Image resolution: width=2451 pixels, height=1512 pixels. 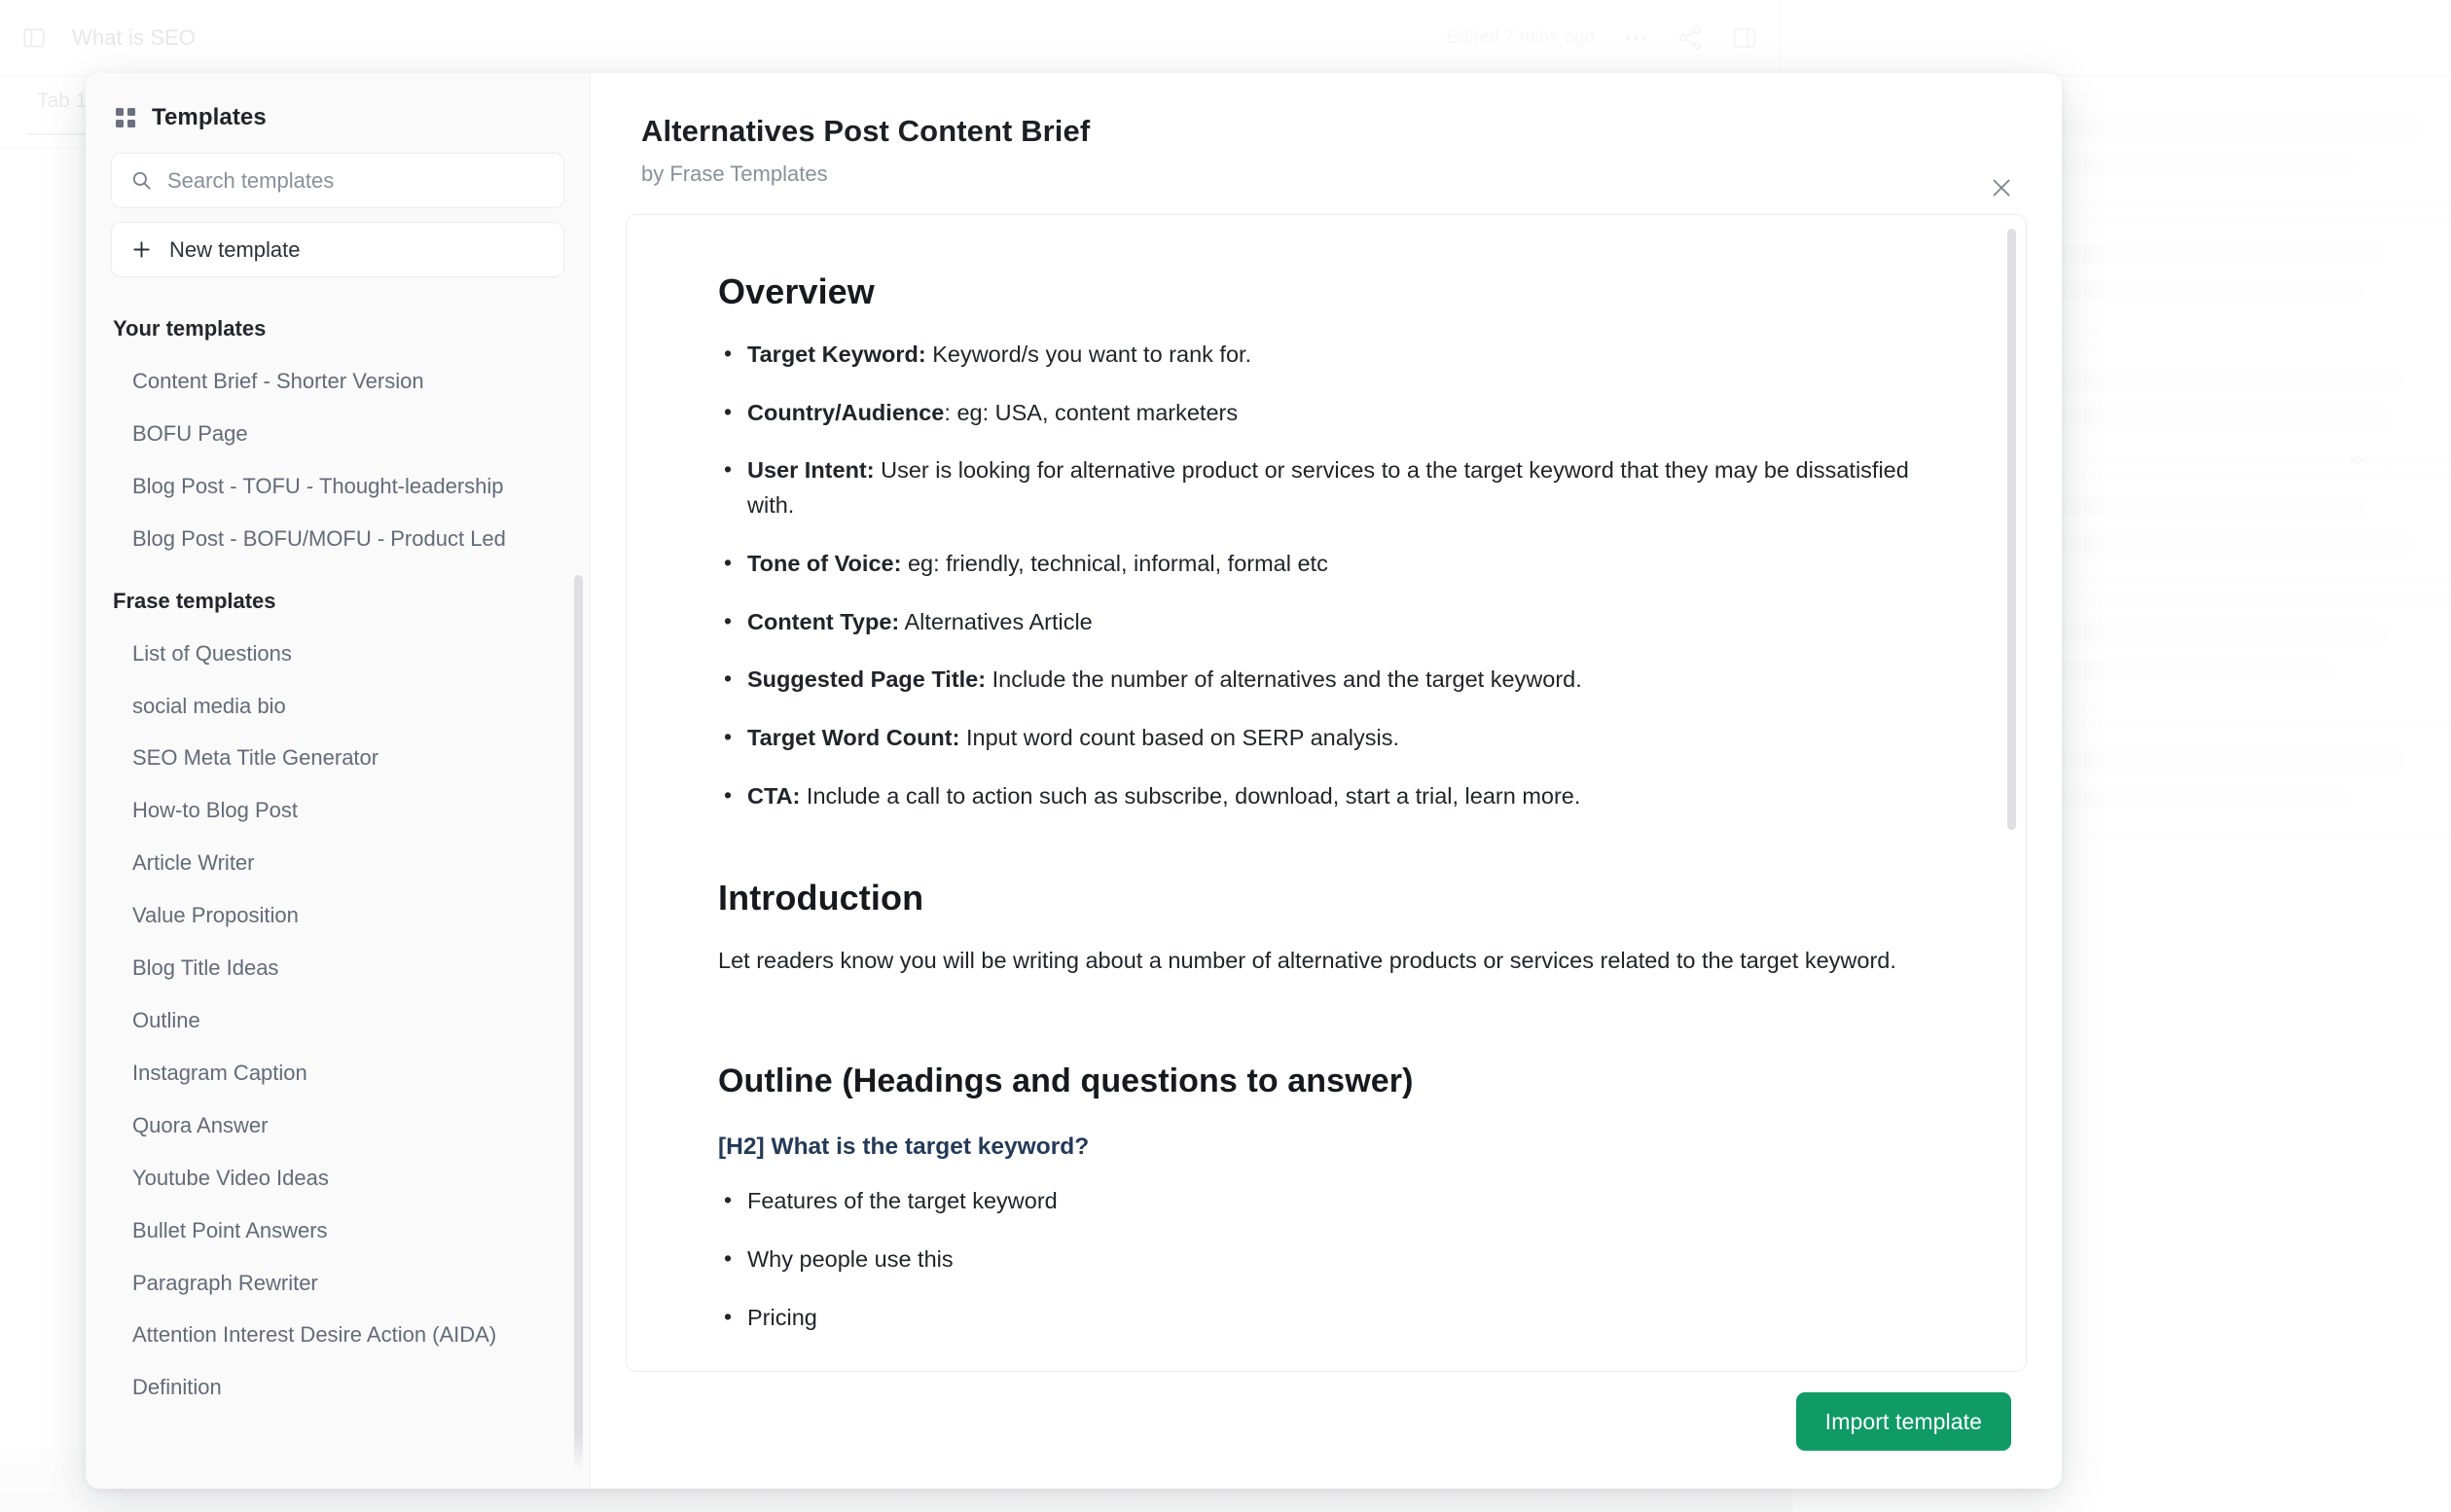 I want to click on overview-heading: Overview, so click(x=796, y=291).